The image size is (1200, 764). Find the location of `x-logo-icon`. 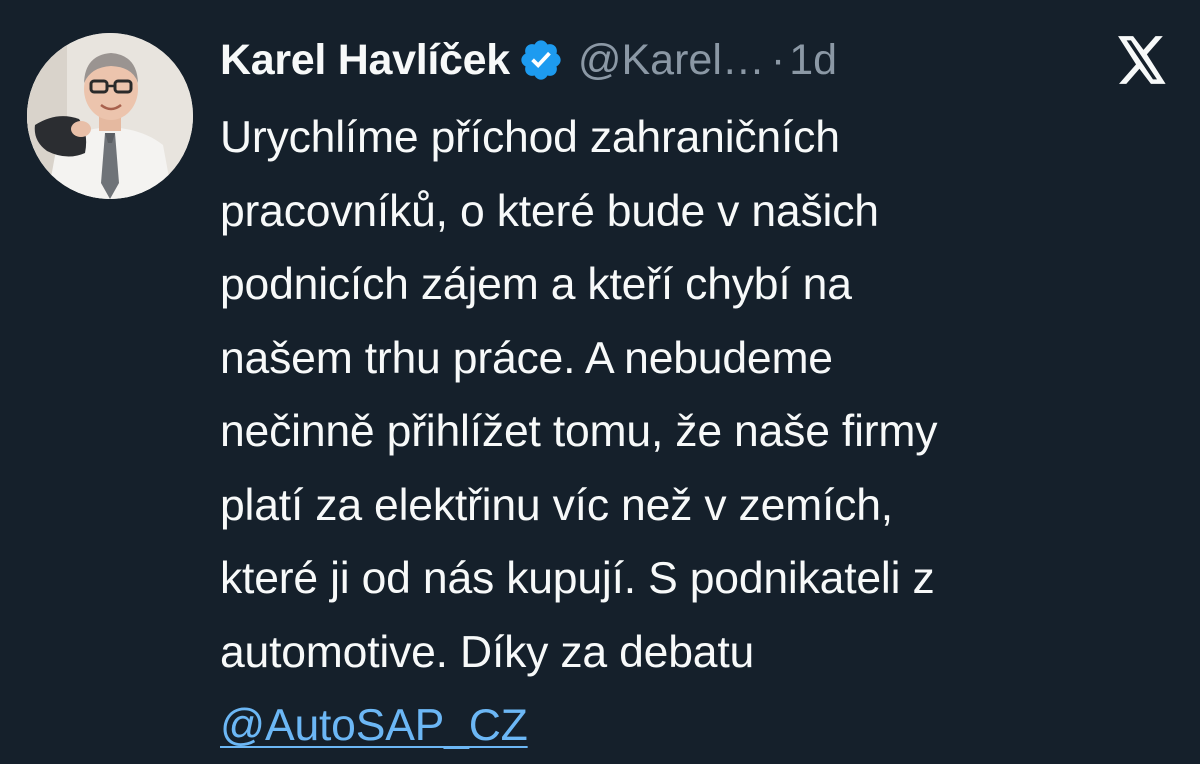

x-logo-icon is located at coordinates (1142, 60).